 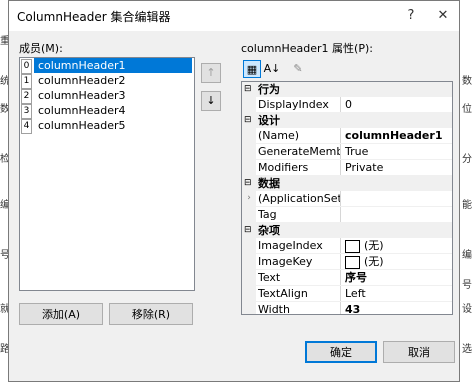 I want to click on property-value: columnHeader1, so click(x=393, y=135).